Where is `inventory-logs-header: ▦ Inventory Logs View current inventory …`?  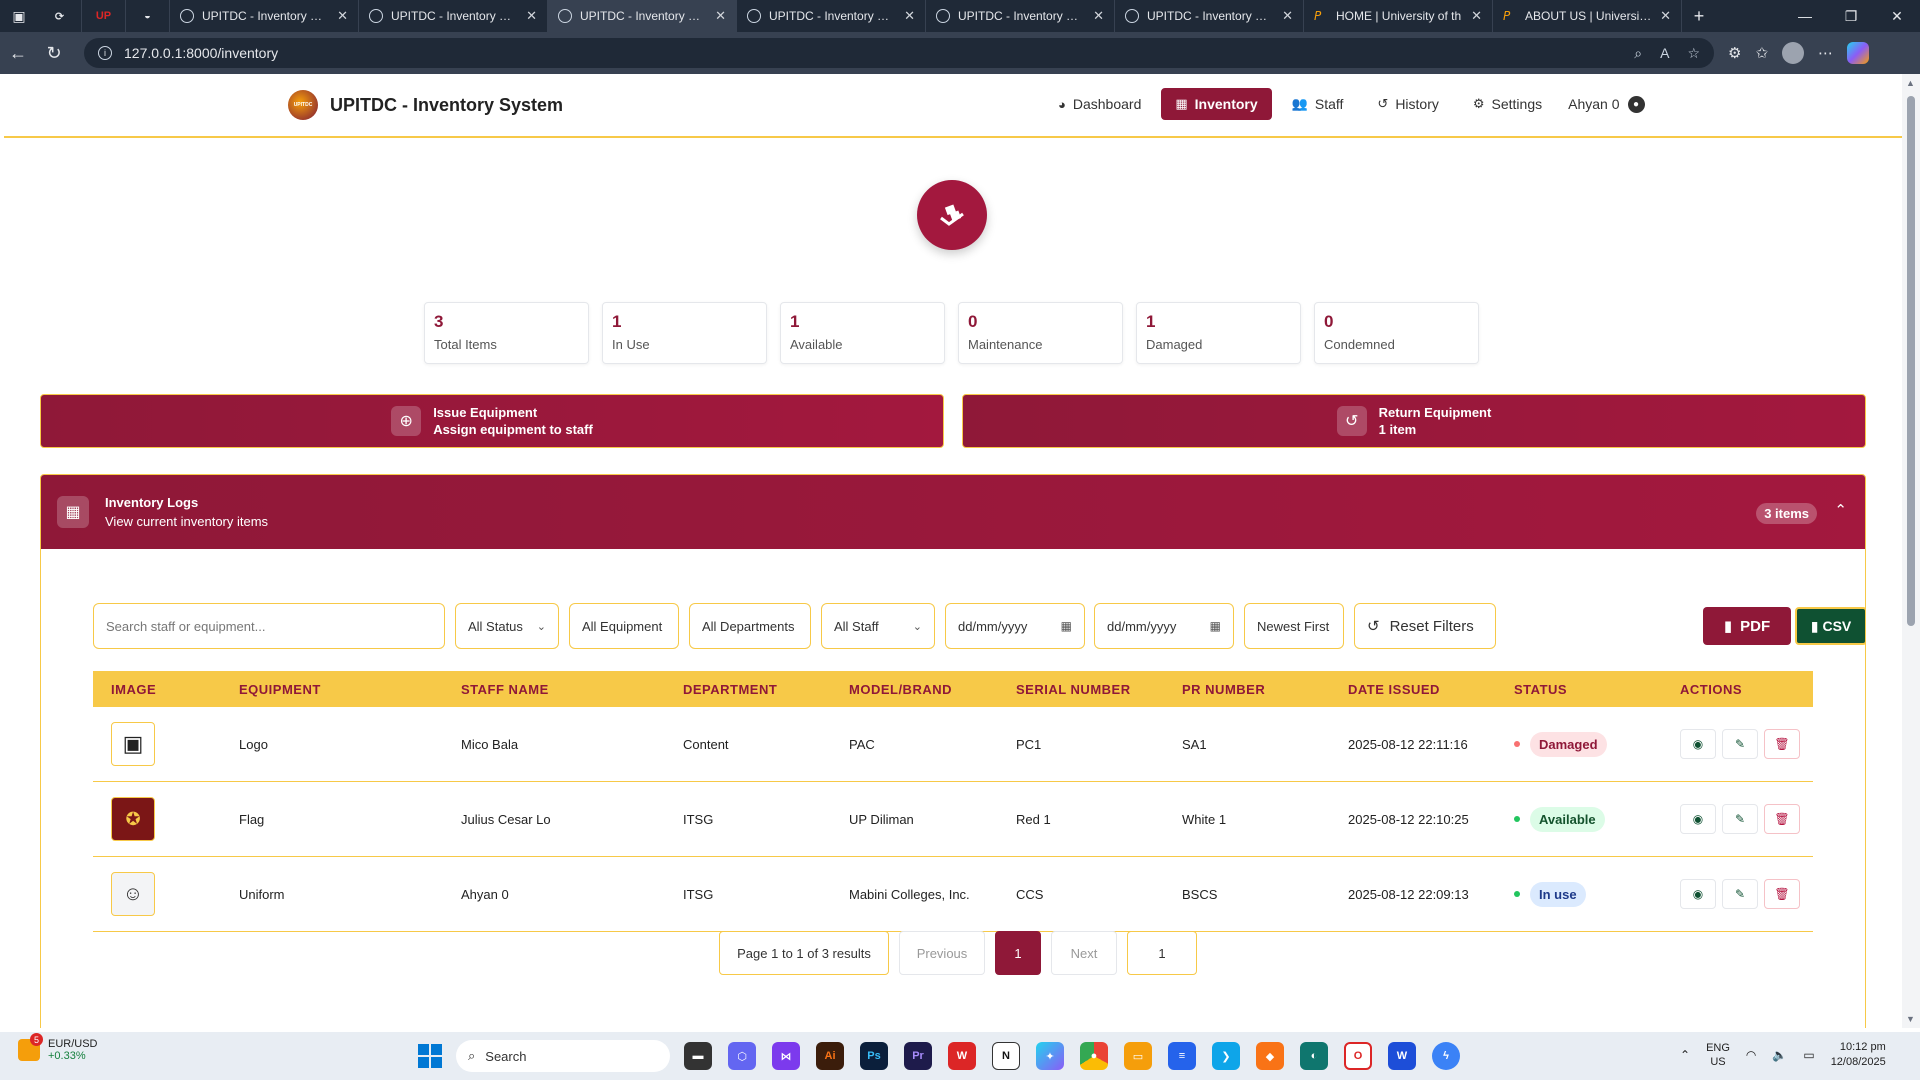 inventory-logs-header: ▦ Inventory Logs View current inventory … is located at coordinates (953, 512).